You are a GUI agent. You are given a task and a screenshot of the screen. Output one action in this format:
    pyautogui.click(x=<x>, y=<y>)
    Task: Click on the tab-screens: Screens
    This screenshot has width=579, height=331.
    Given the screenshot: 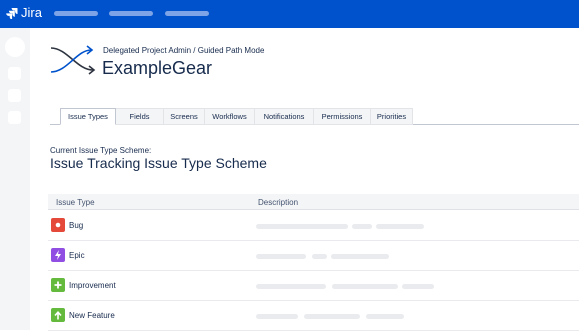 What is the action you would take?
    pyautogui.click(x=184, y=116)
    